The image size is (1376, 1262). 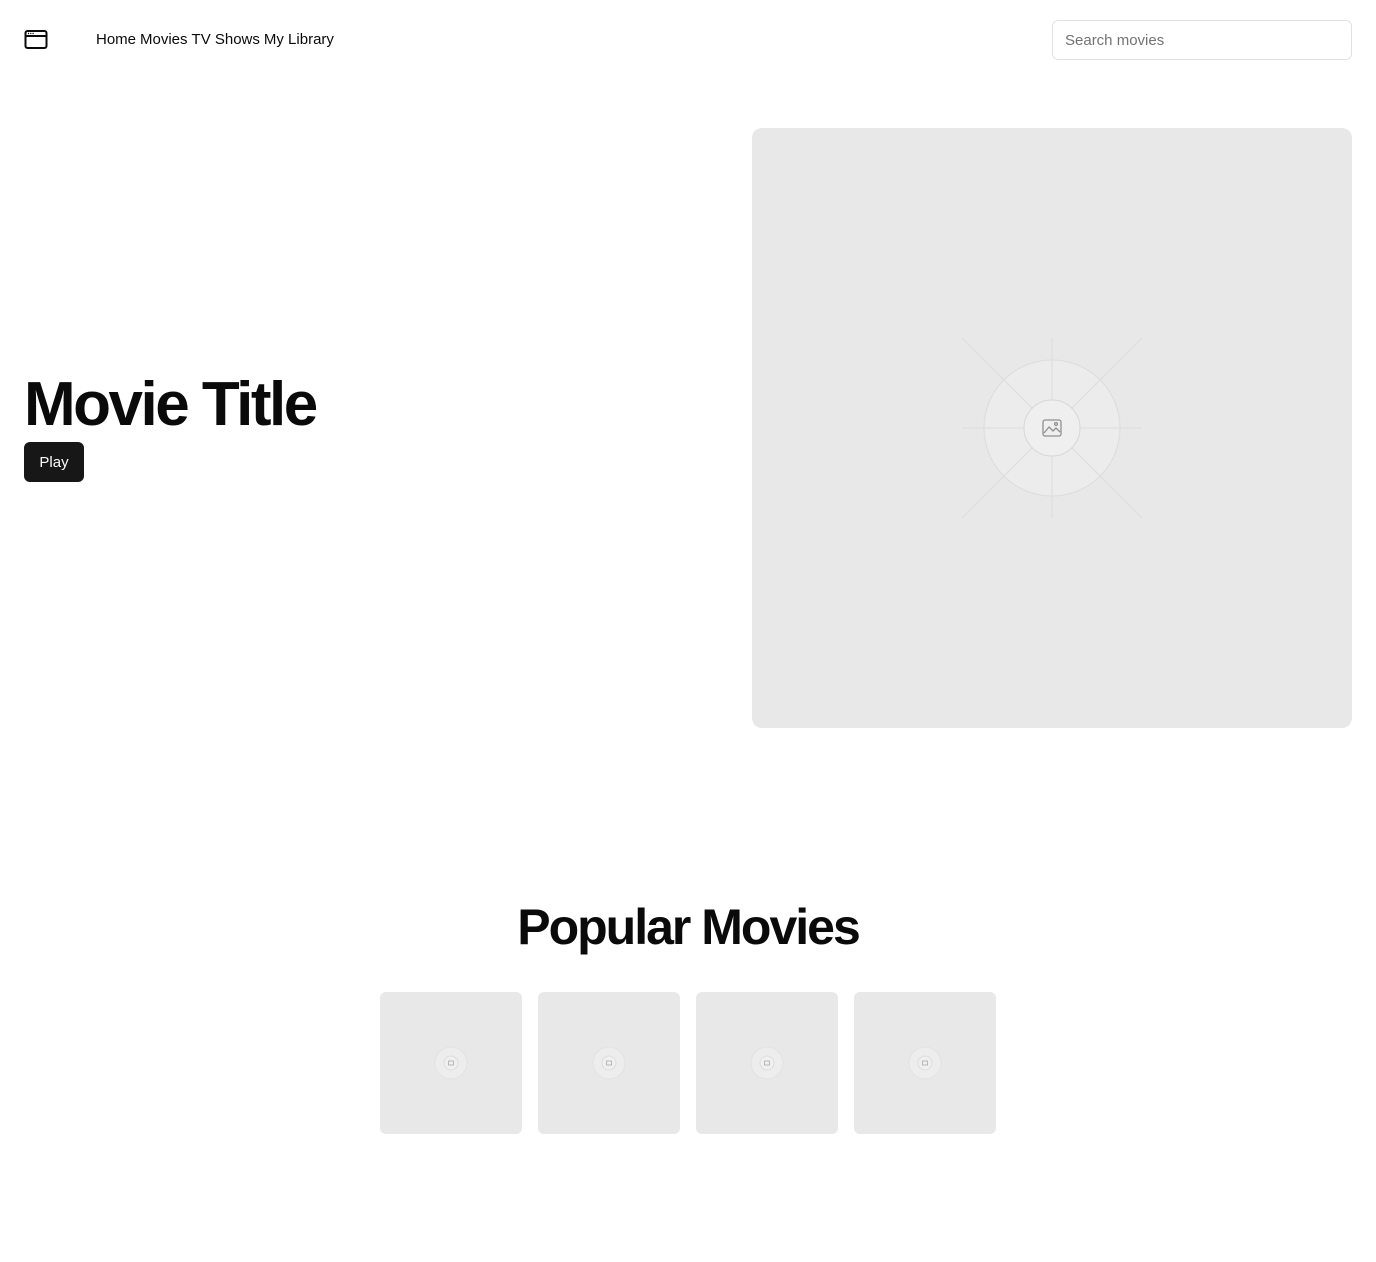 What do you see at coordinates (688, 40) in the screenshot?
I see `top-navbar: Home Movies TV Shows My Library` at bounding box center [688, 40].